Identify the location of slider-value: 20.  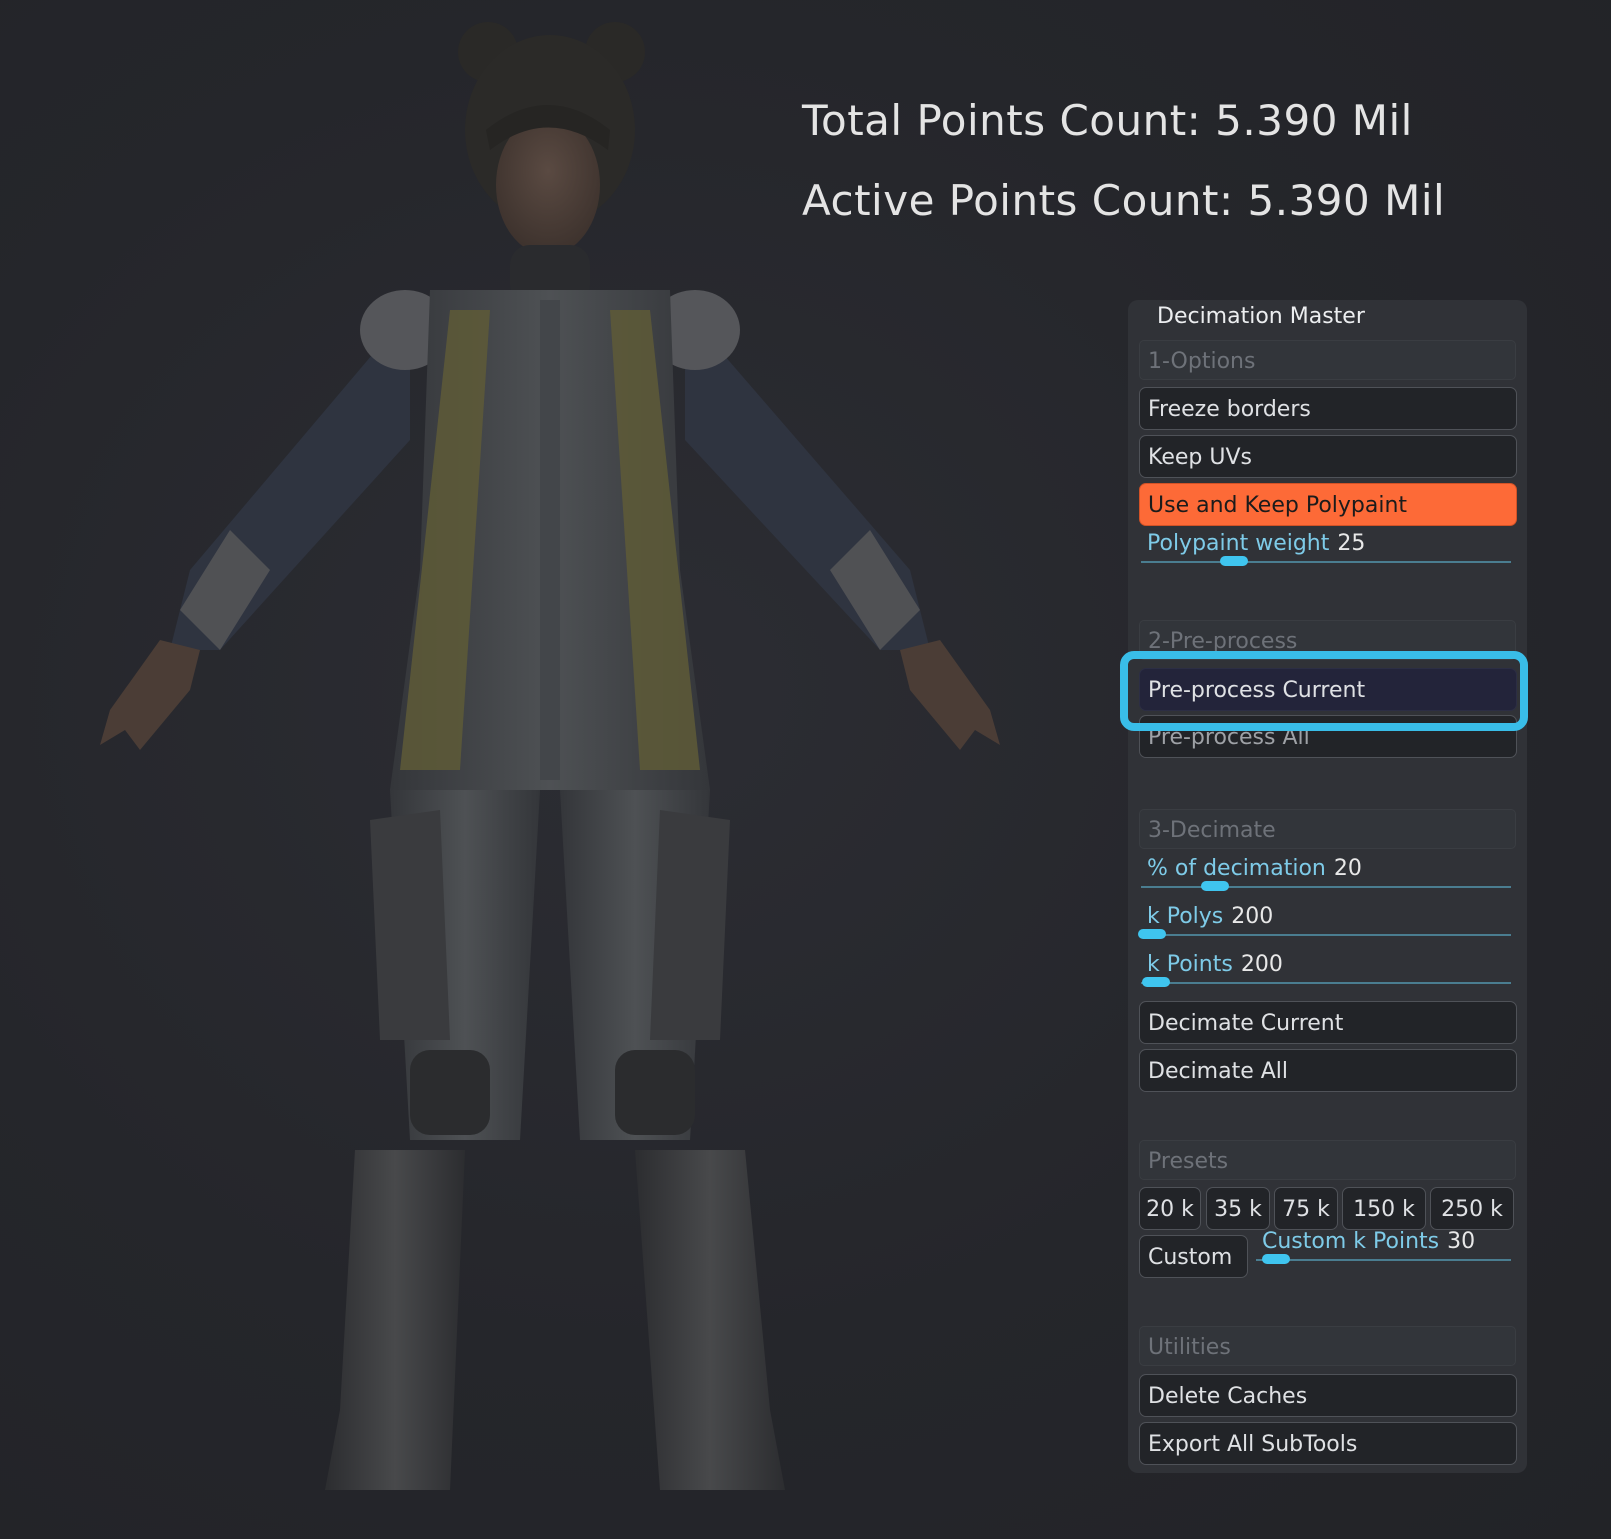
(1347, 868).